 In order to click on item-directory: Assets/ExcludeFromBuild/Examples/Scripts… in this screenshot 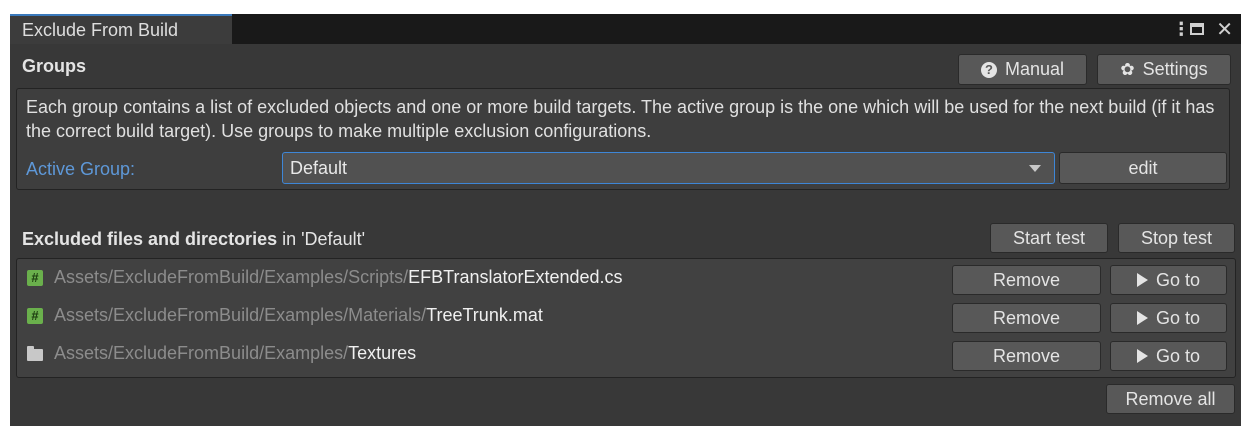, I will do `click(231, 277)`.